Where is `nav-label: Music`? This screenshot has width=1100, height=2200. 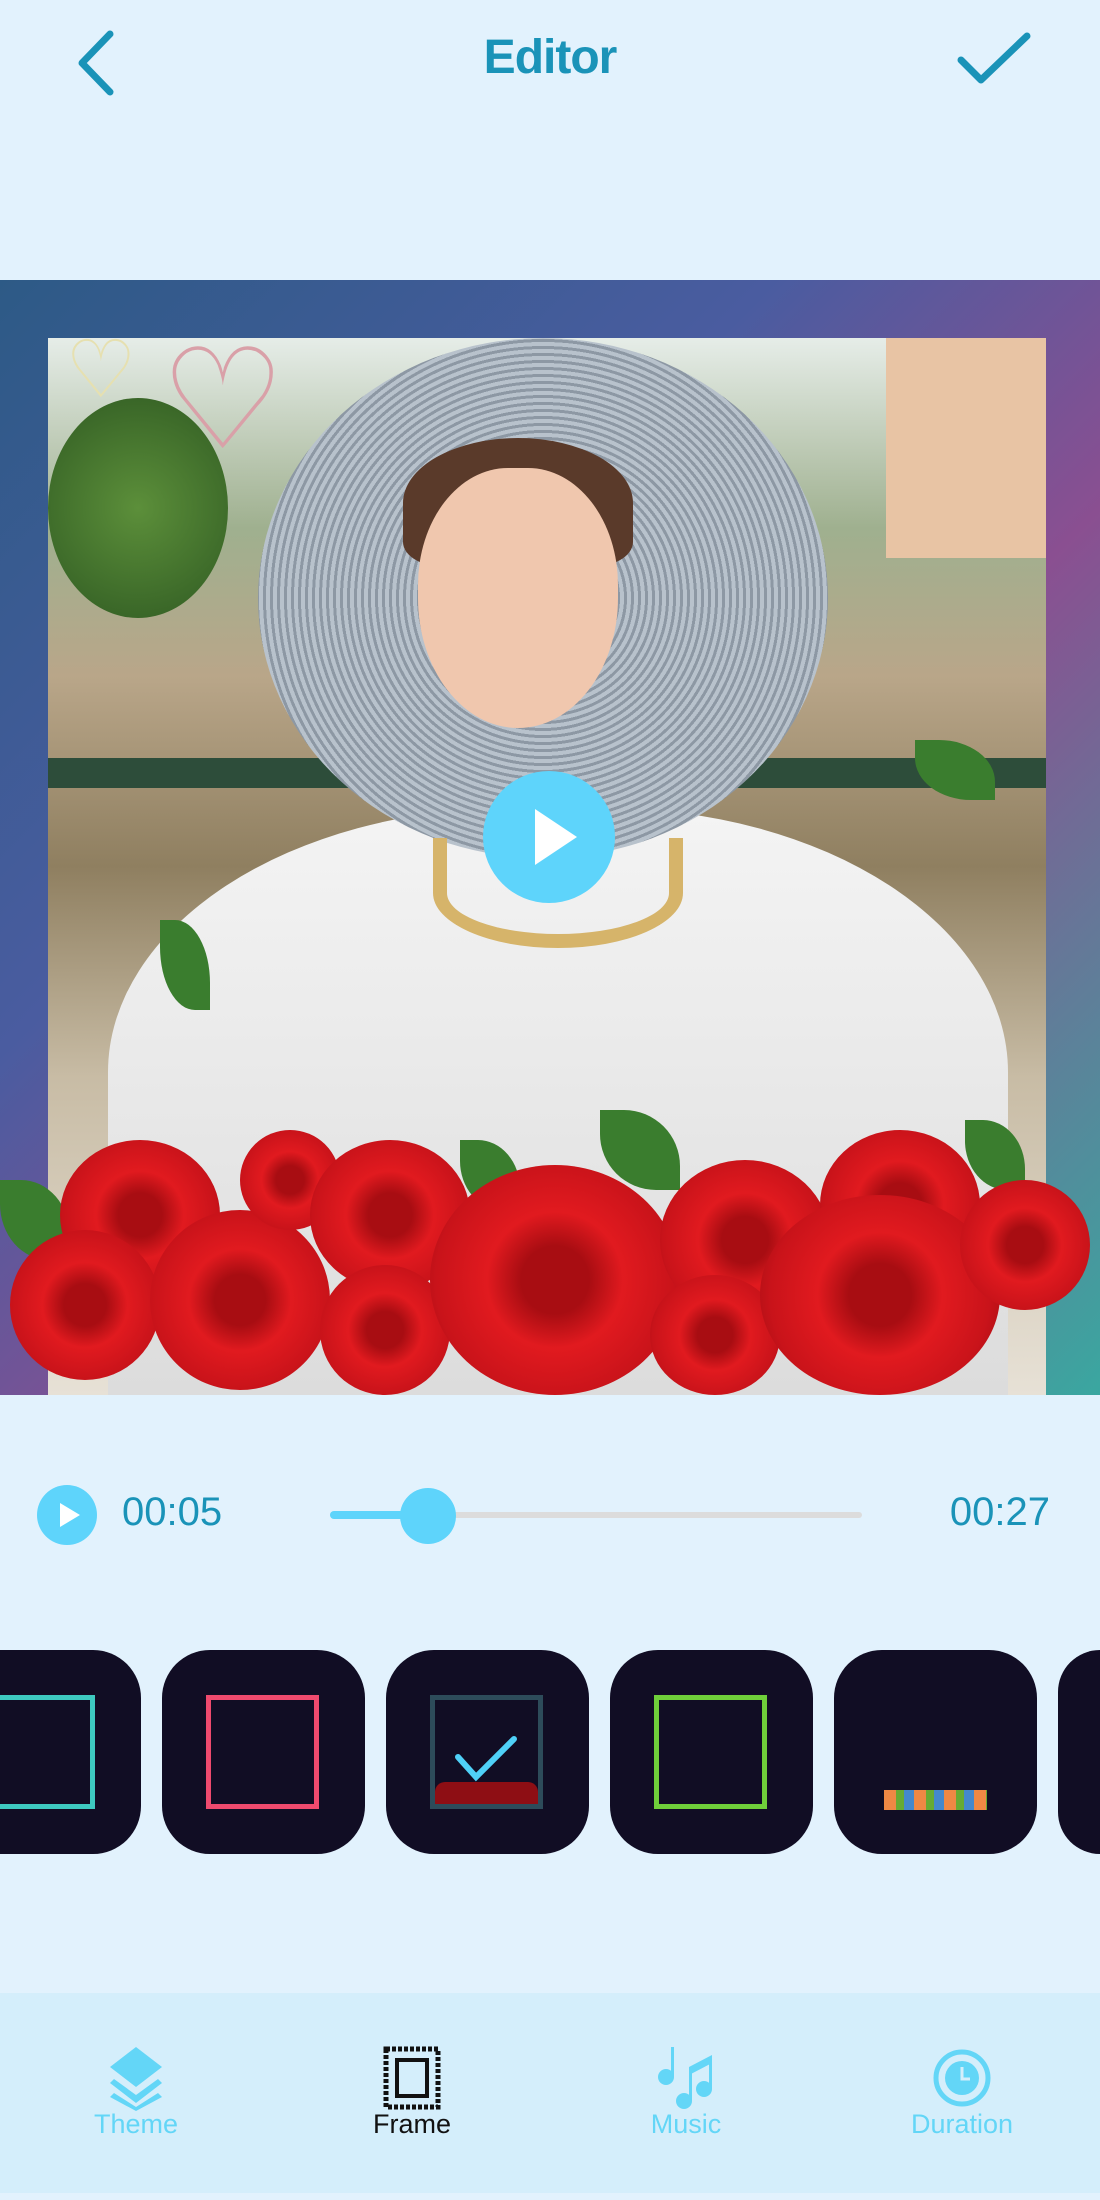
nav-label: Music is located at coordinates (686, 2124).